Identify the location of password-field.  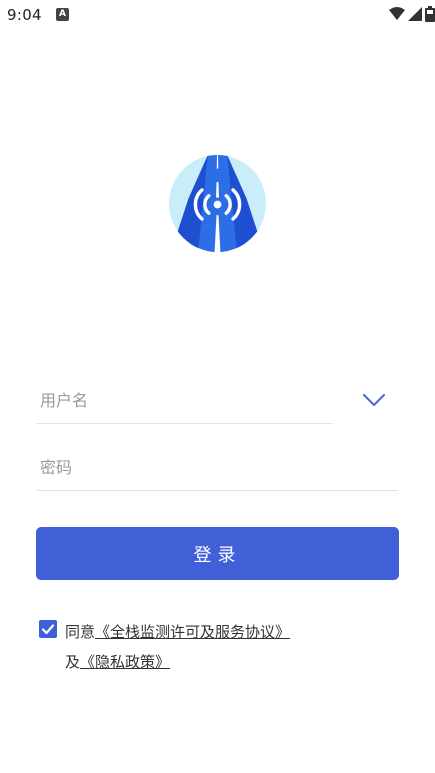
(217, 467).